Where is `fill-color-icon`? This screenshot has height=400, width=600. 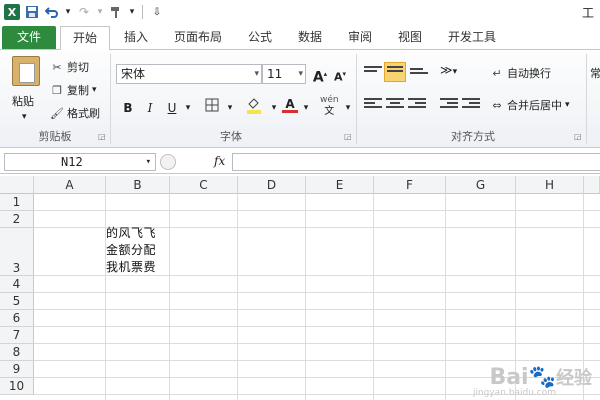 fill-color-icon is located at coordinates (254, 106).